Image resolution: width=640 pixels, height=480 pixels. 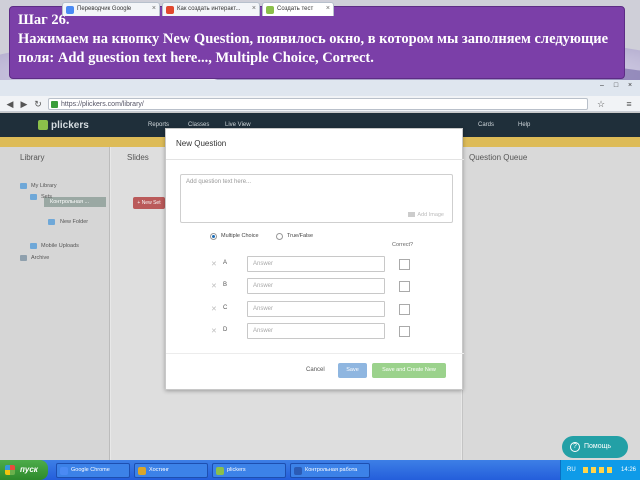 What do you see at coordinates (240, 236) in the screenshot?
I see `multiple-choice-label: Multiple Choice` at bounding box center [240, 236].